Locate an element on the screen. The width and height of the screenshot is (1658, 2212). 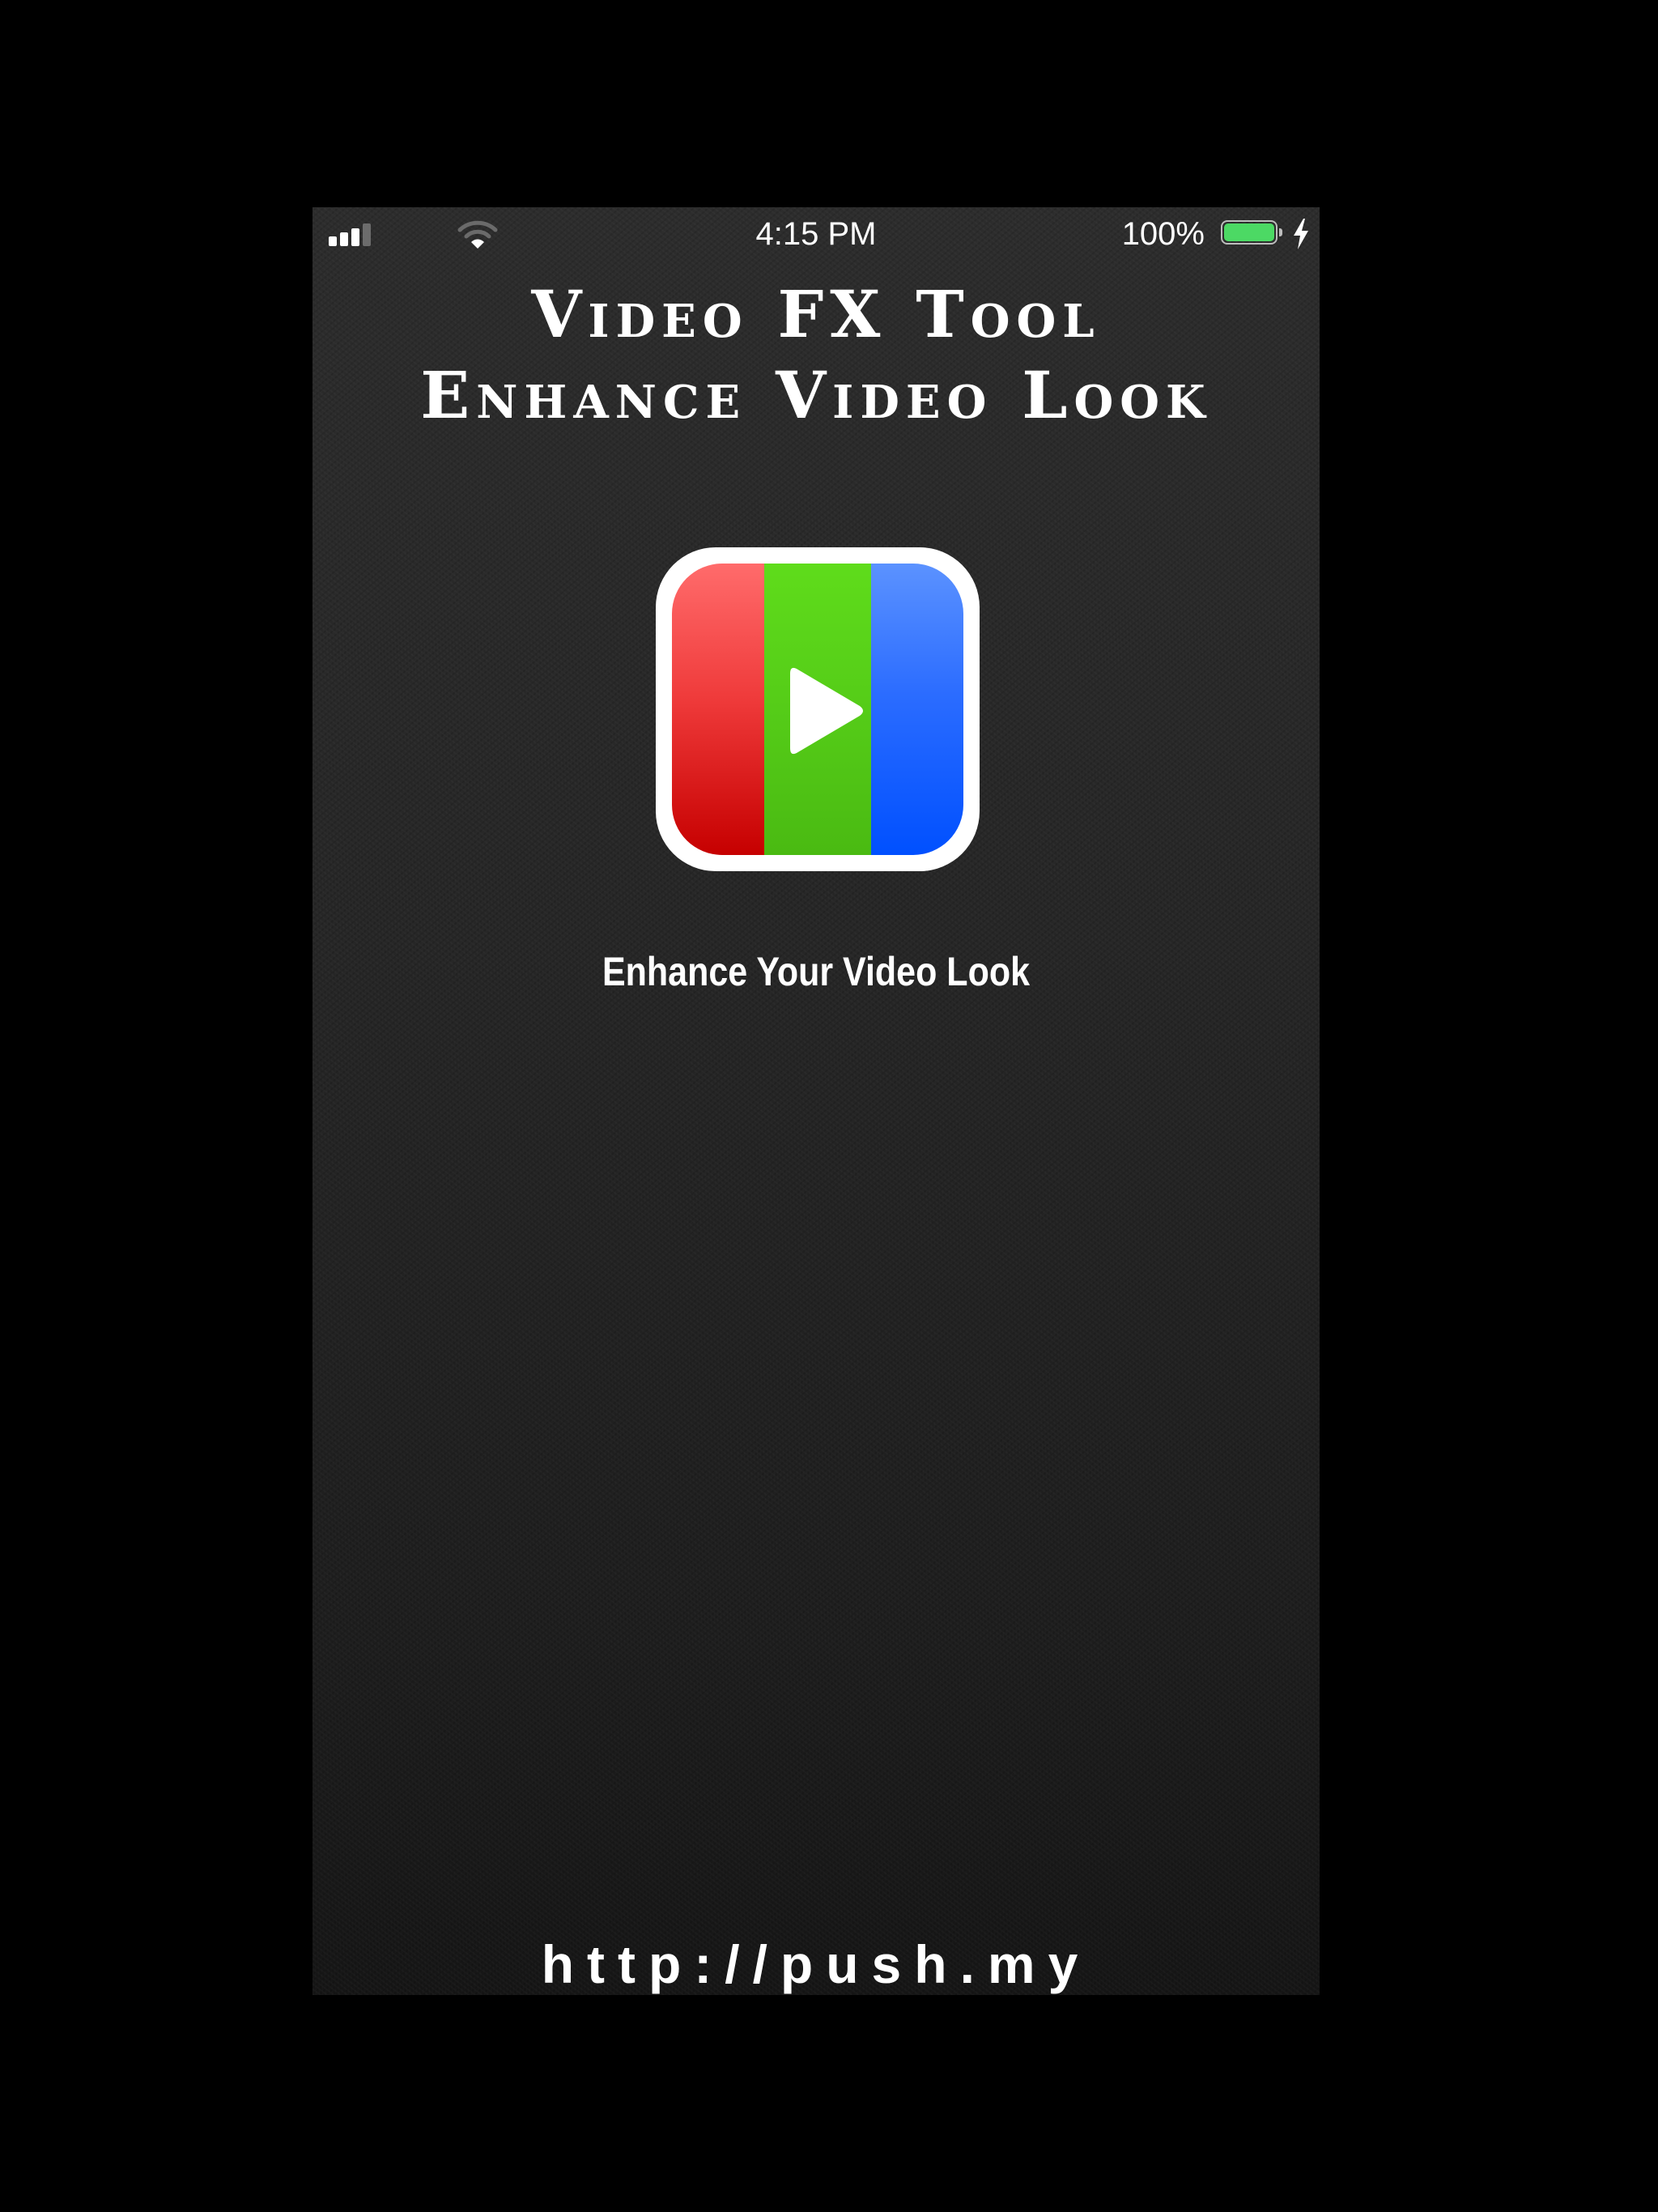
website-url: http://push.my is located at coordinates (816, 1964).